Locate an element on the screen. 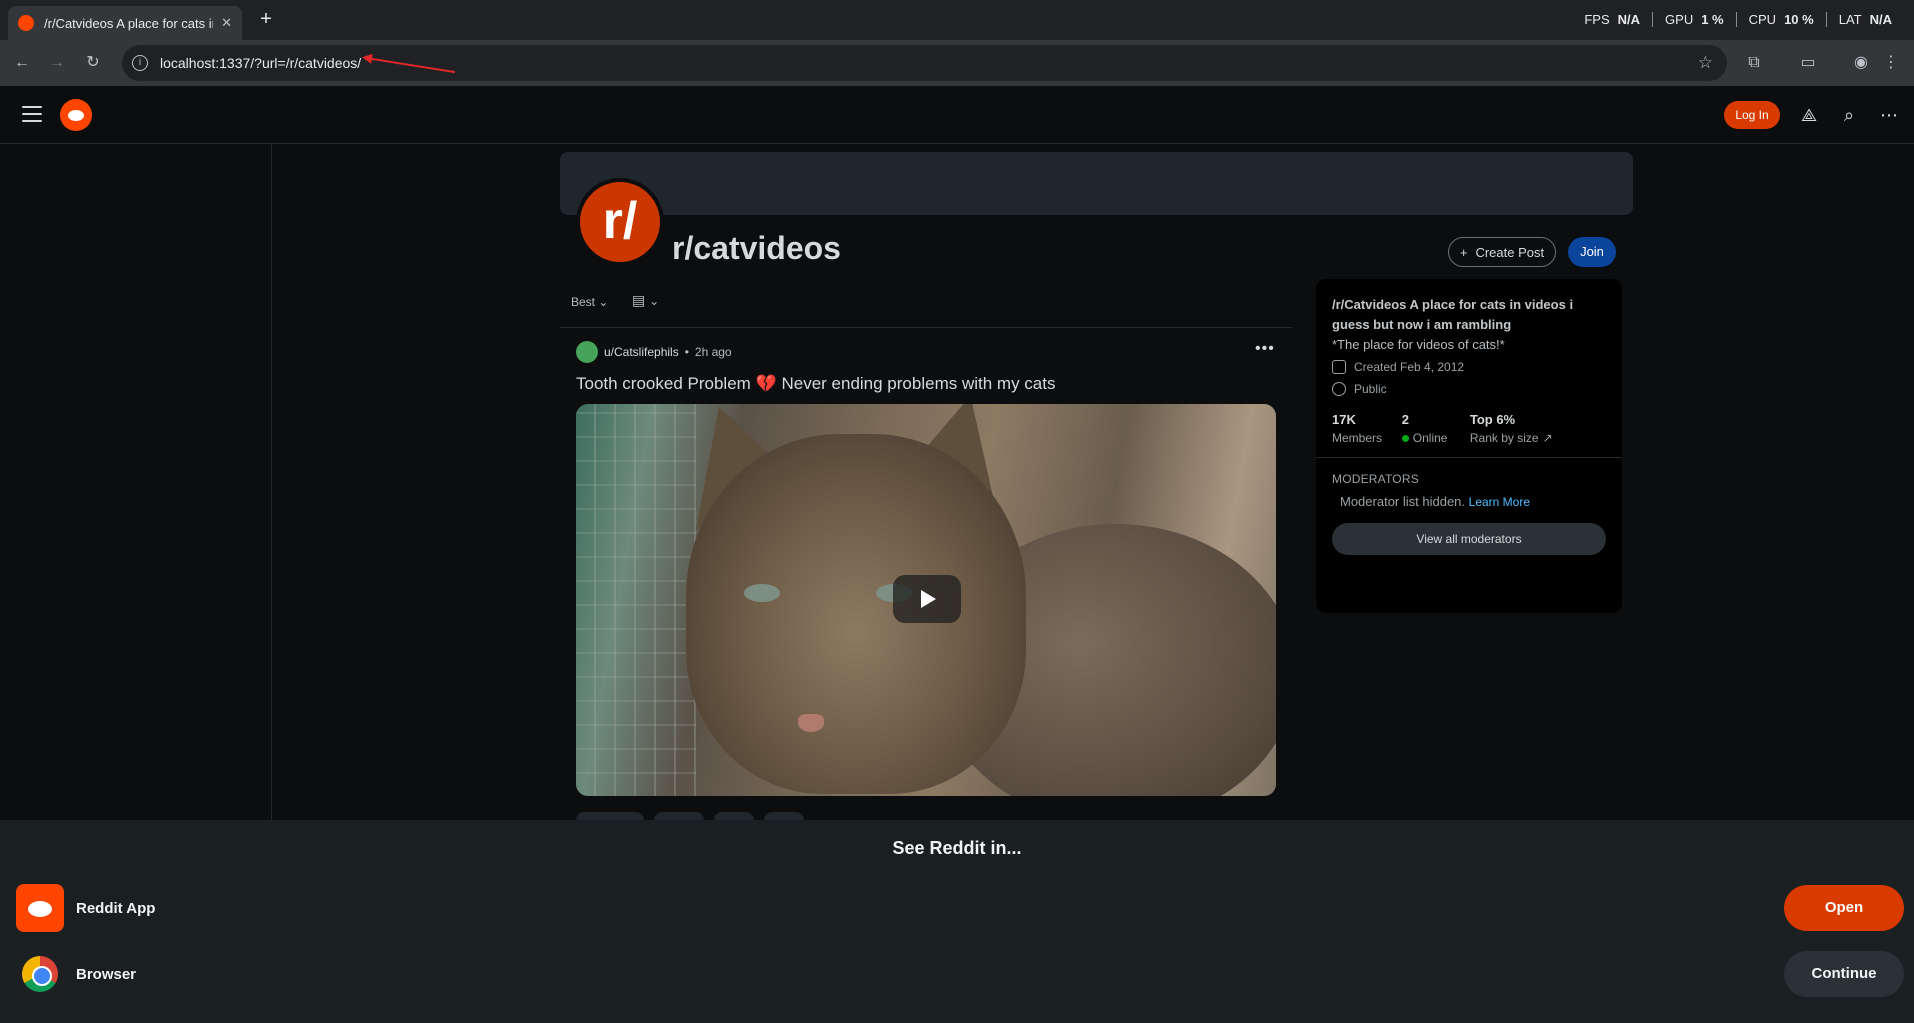  forward-arrow-icon: → is located at coordinates (57, 63).